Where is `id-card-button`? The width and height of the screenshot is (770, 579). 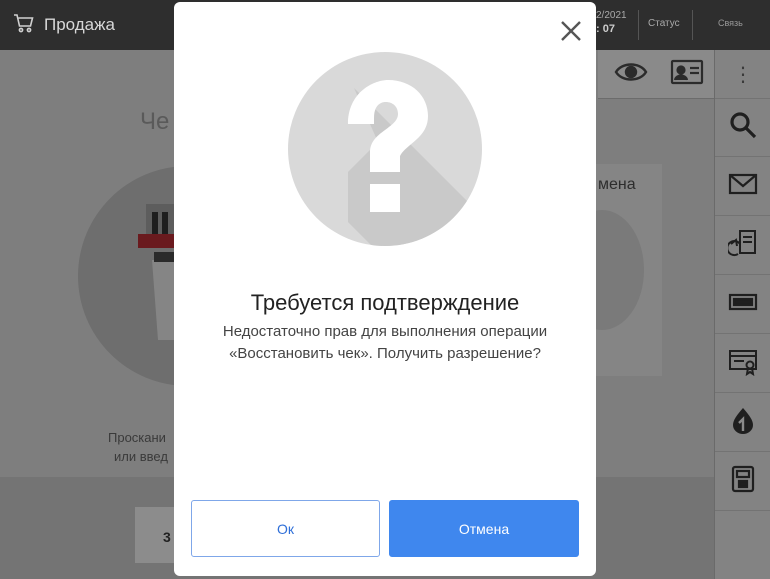 id-card-button is located at coordinates (687, 74).